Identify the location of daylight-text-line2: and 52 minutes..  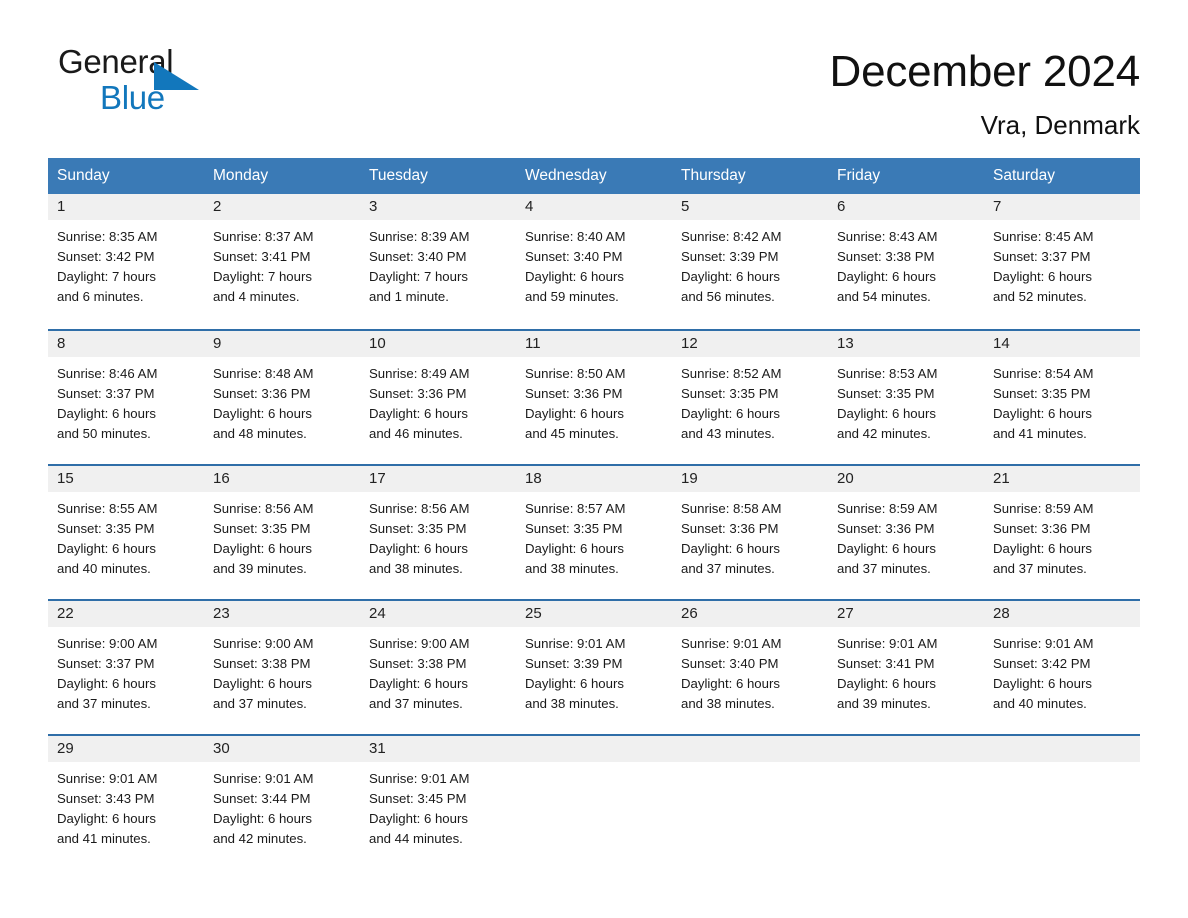
(1040, 296).